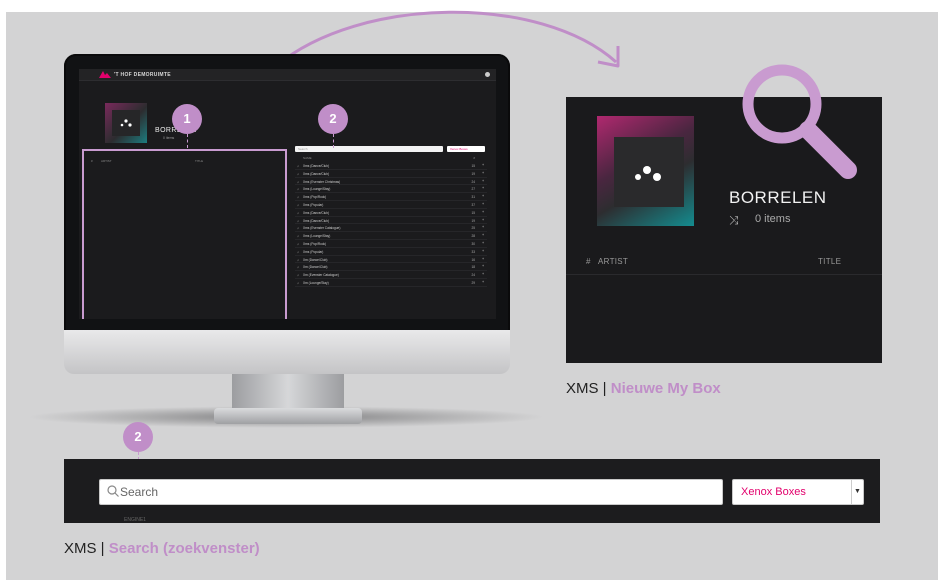 The height and width of the screenshot is (586, 944). I want to click on step-badge-2: 2, so click(333, 119).